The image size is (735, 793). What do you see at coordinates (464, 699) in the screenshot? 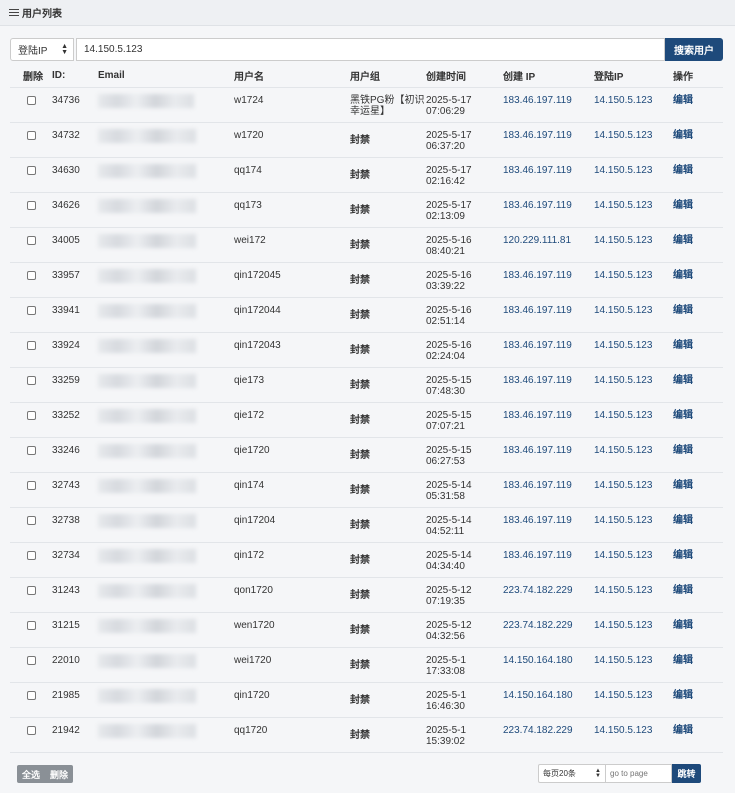
I see `created-time-cell: 2025-5-1 16:46:30` at bounding box center [464, 699].